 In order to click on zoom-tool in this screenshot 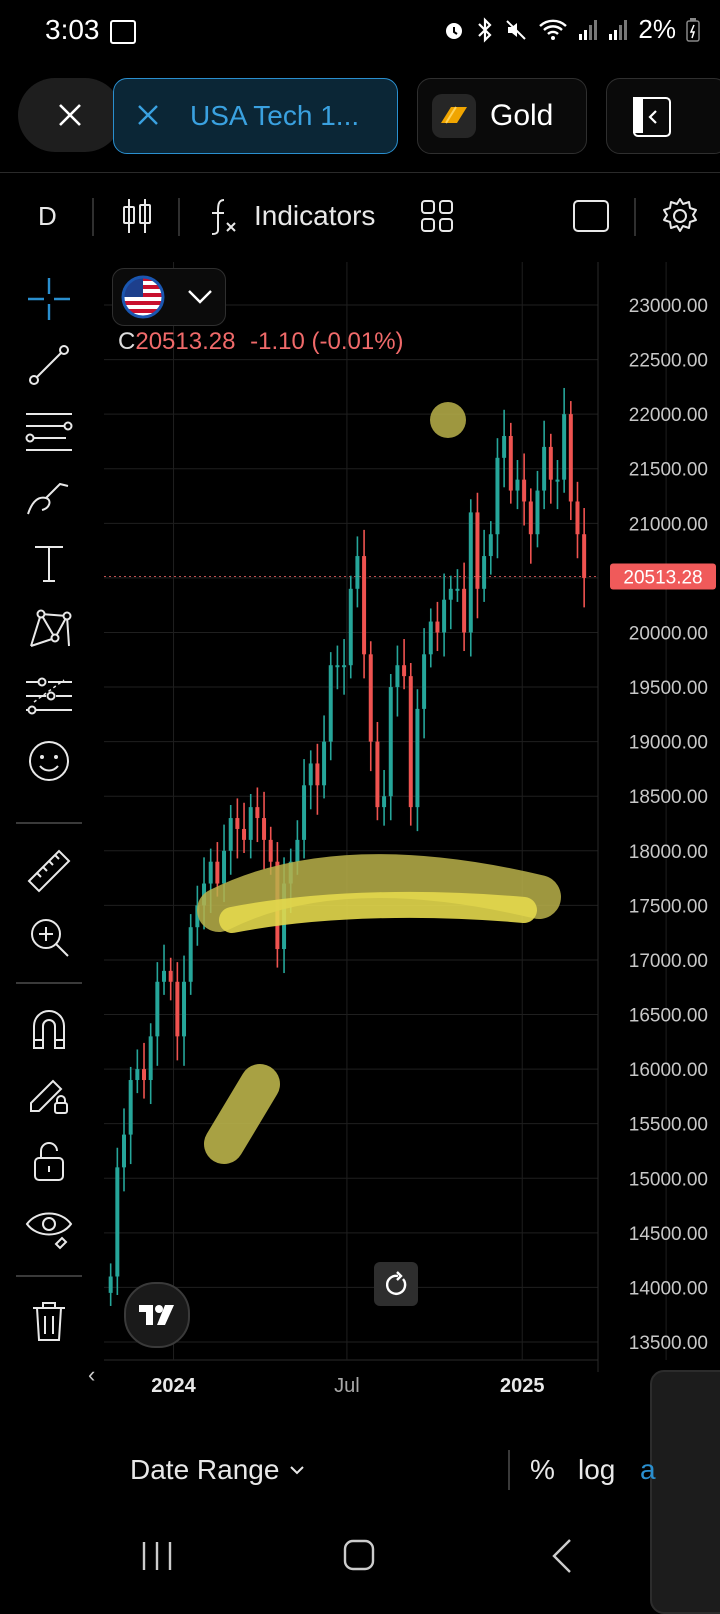, I will do `click(49, 937)`.